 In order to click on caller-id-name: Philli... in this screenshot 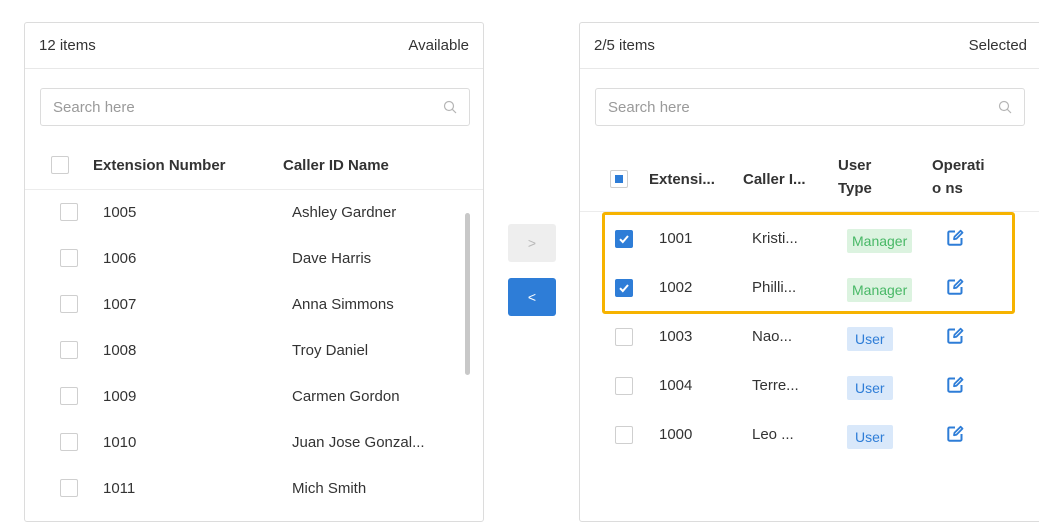, I will do `click(774, 287)`.